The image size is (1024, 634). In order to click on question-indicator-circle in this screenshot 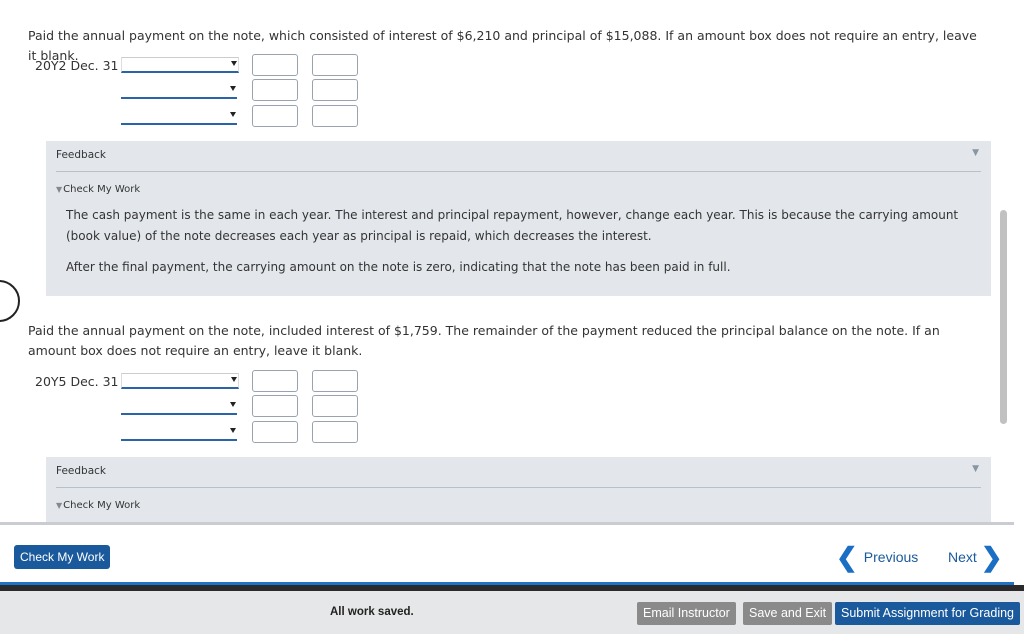, I will do `click(10, 301)`.